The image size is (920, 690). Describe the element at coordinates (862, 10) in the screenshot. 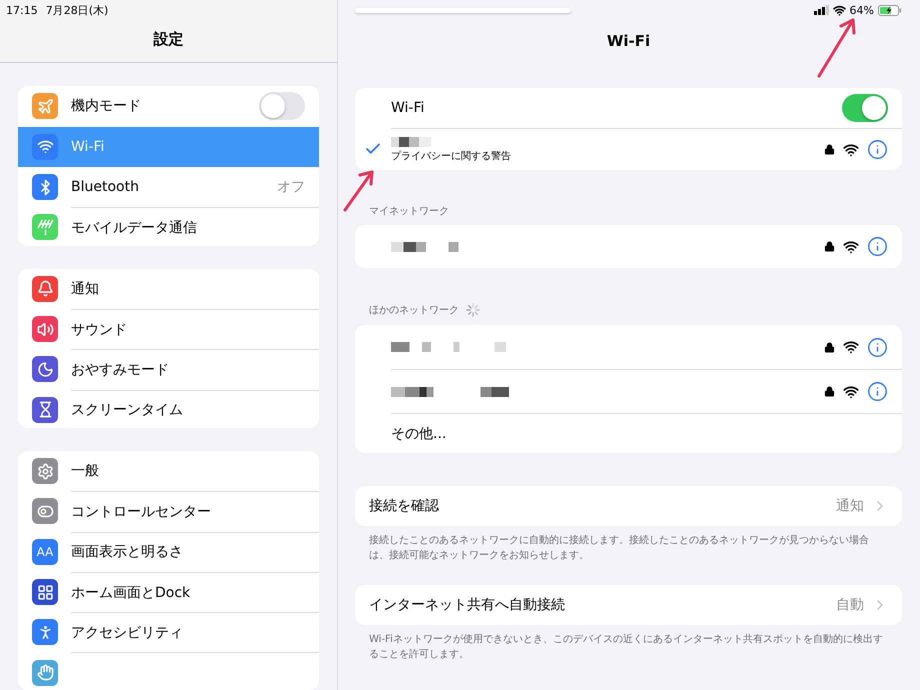

I see `battery-percent: 64%` at that location.